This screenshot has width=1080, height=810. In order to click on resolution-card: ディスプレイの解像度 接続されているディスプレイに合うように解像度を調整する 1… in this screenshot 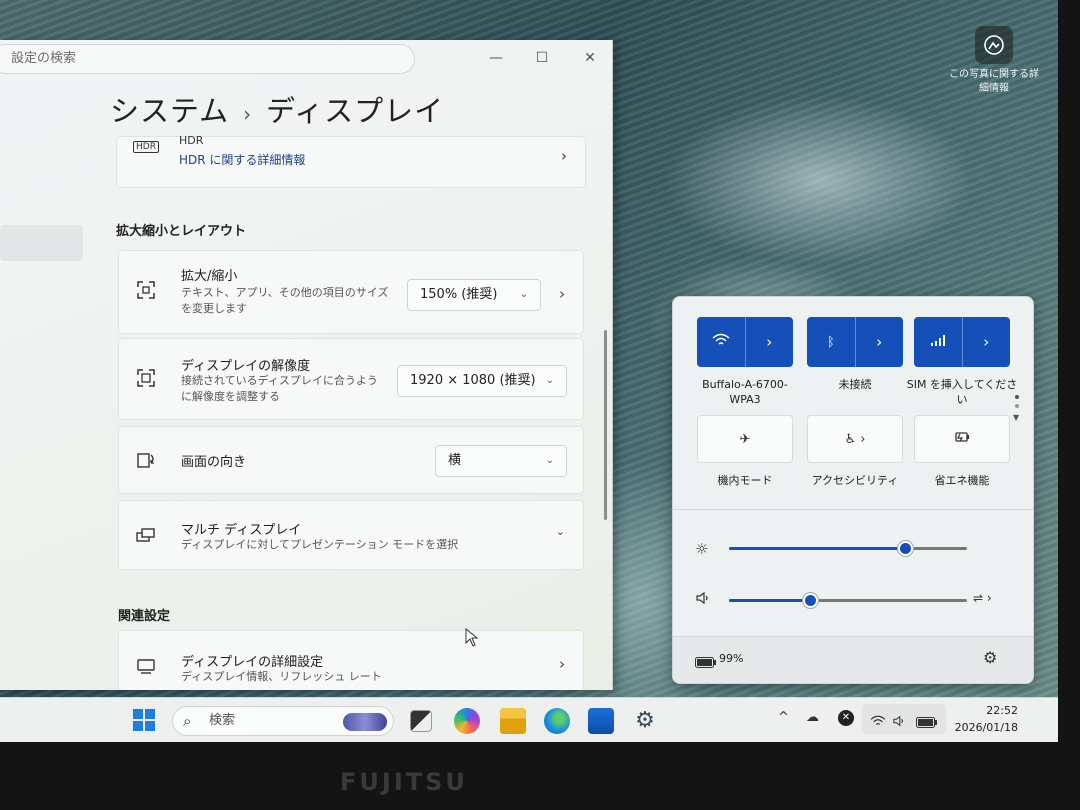, I will do `click(351, 379)`.